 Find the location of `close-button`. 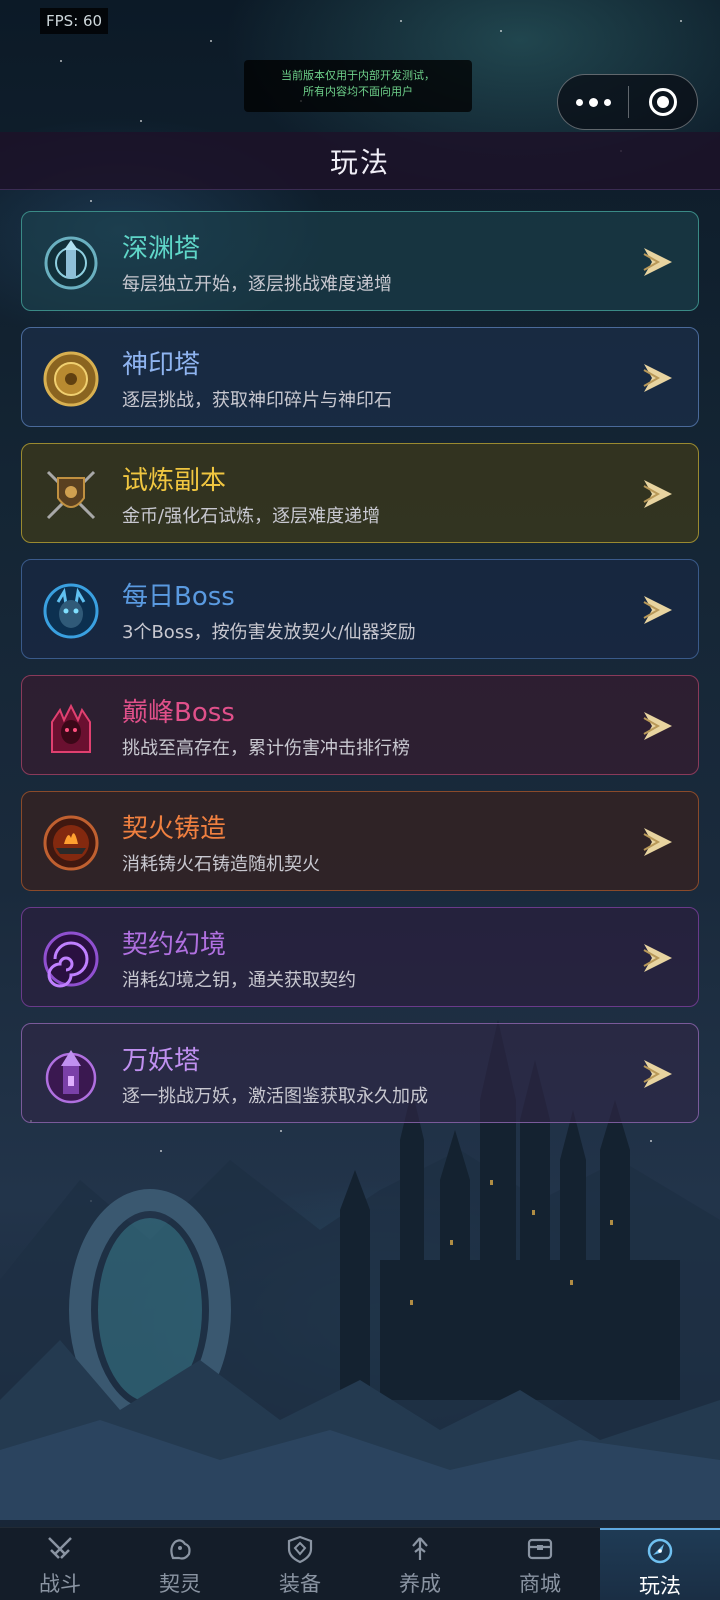

close-button is located at coordinates (663, 102).